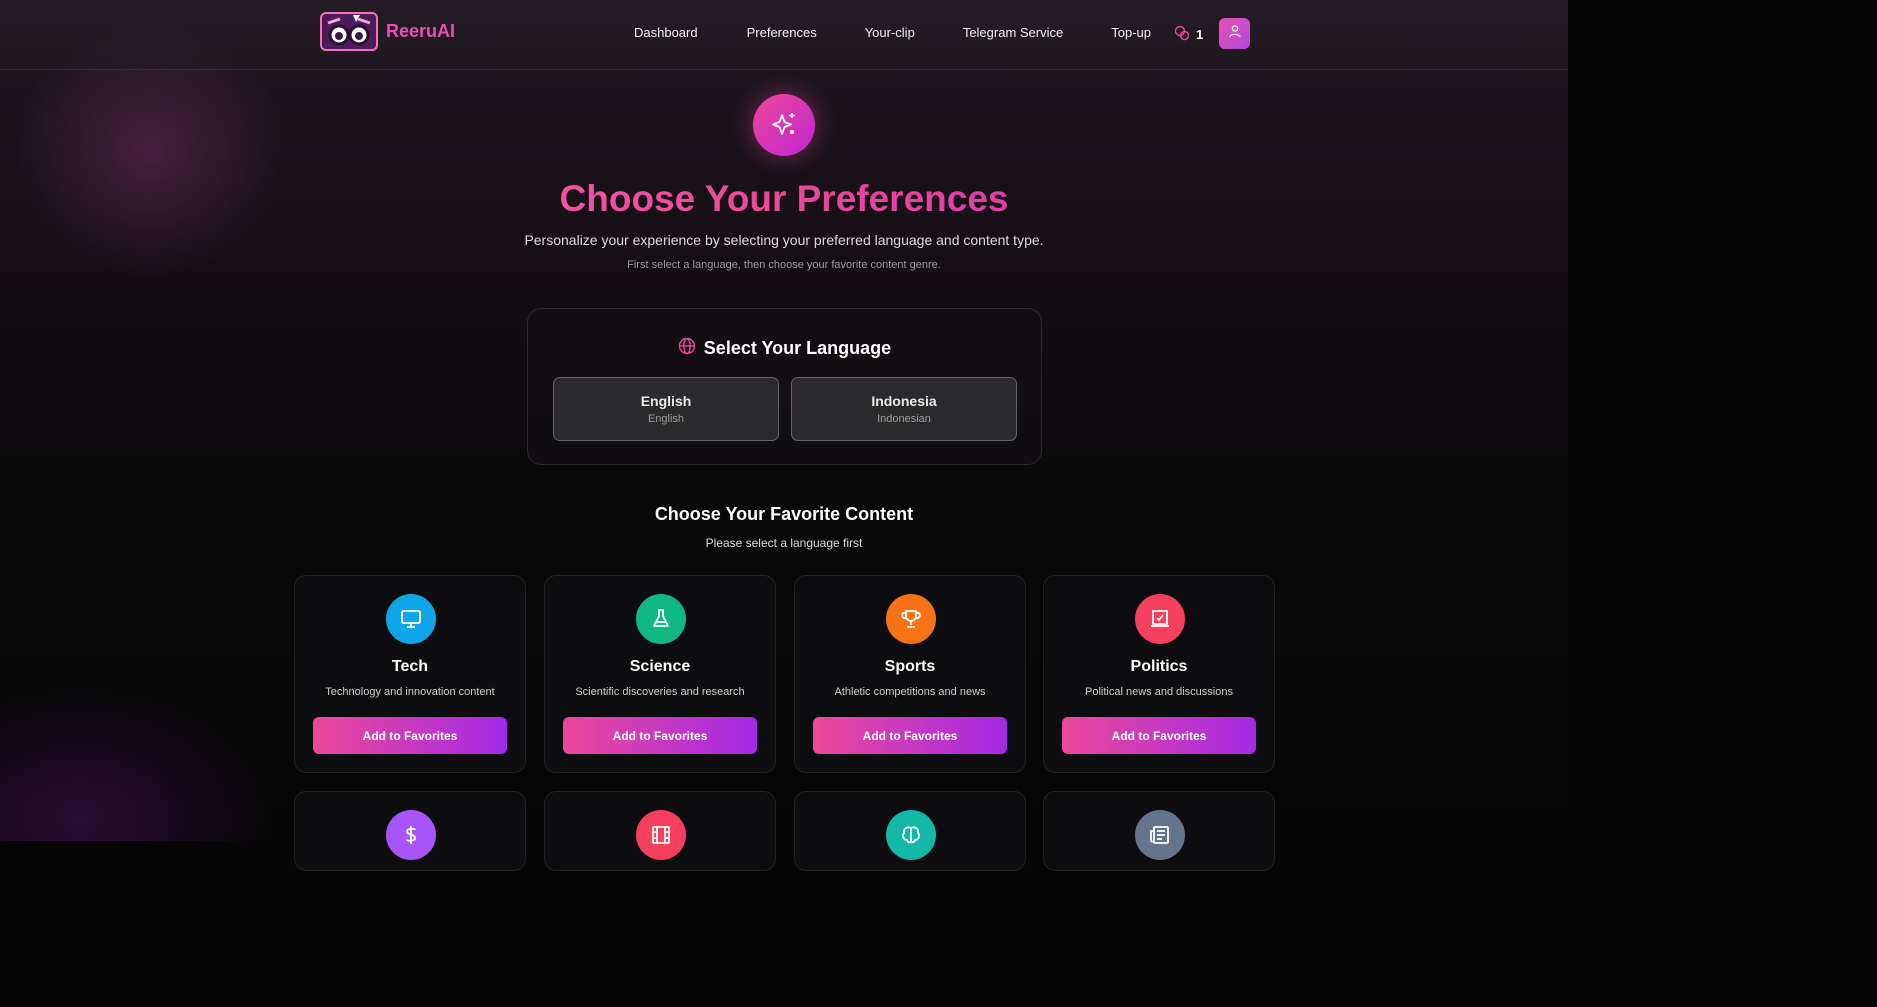 The width and height of the screenshot is (1877, 1007). I want to click on globe-icon, so click(687, 348).